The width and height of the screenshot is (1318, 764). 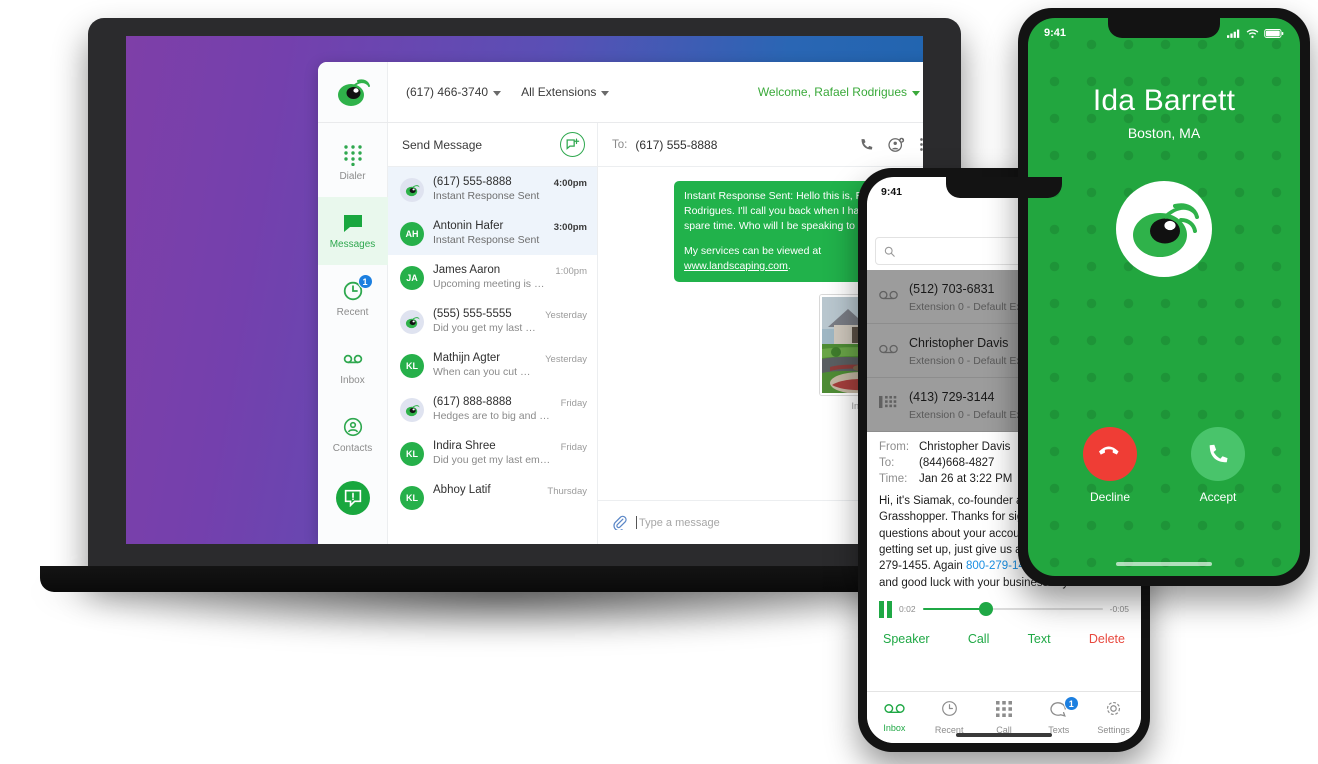 I want to click on sidebar-item-inbox: Inbox, so click(x=353, y=367).